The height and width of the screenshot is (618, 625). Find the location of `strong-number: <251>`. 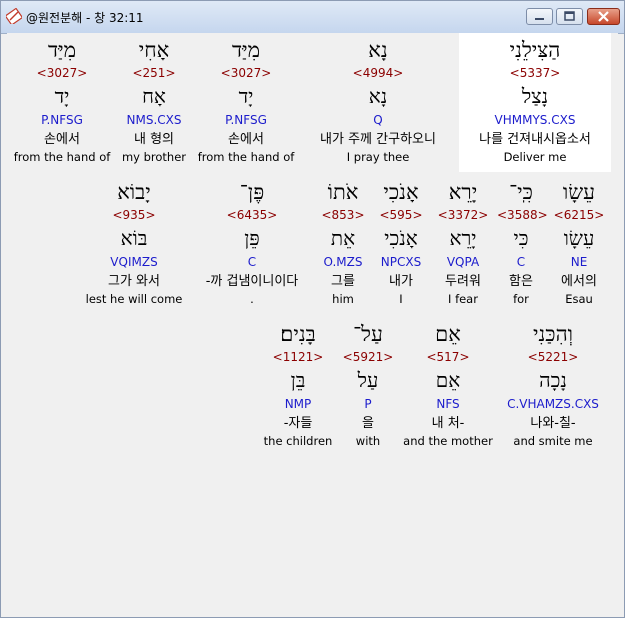

strong-number: <251> is located at coordinates (154, 73).